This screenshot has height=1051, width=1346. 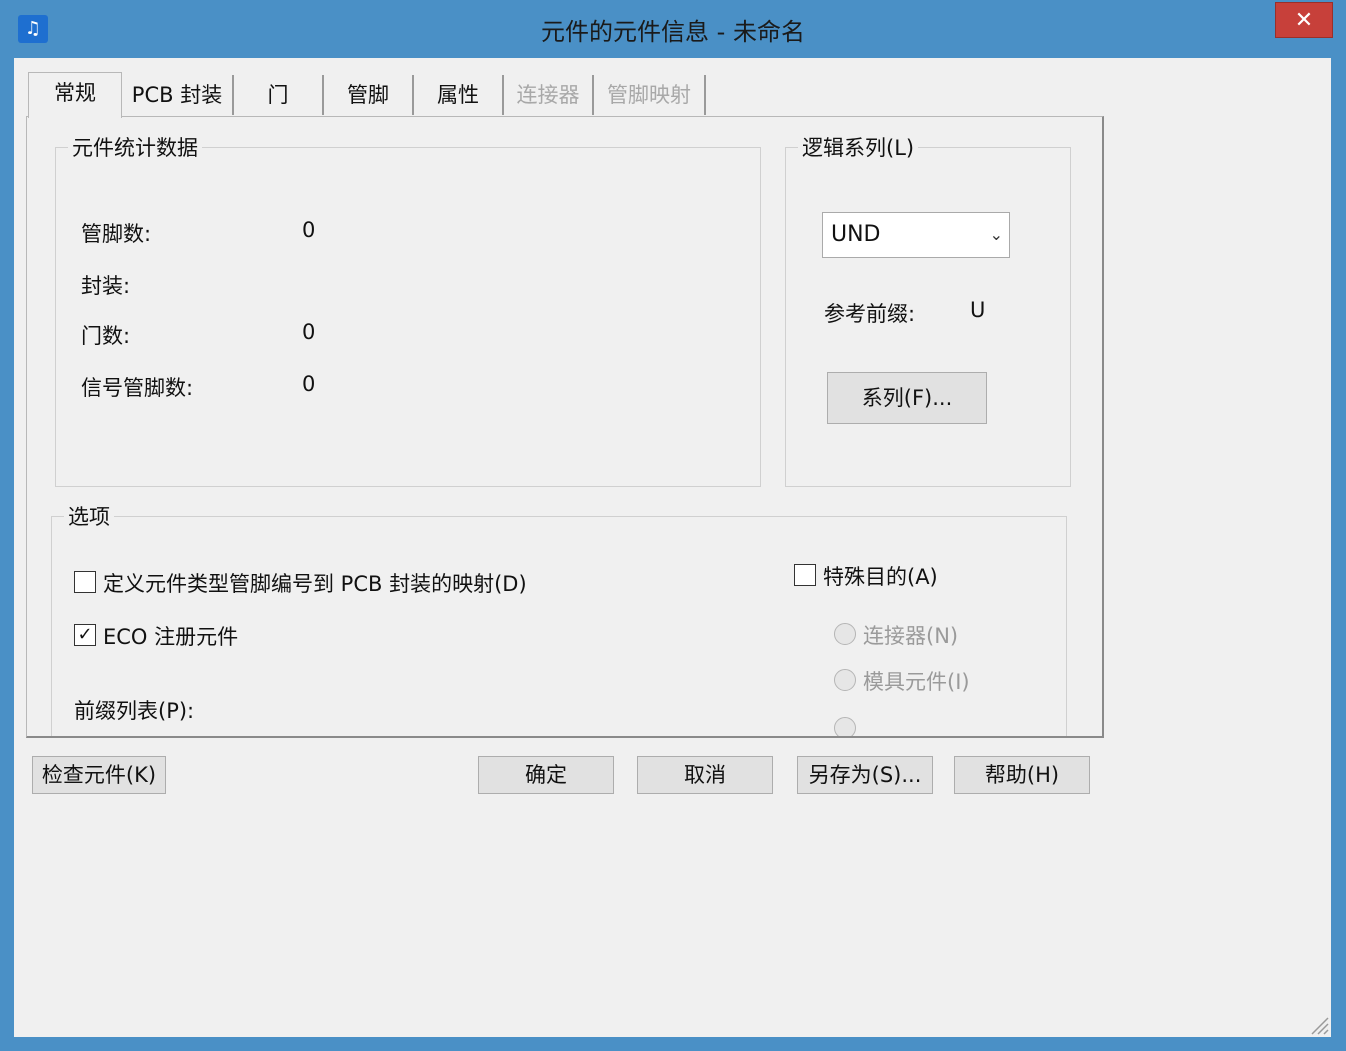 What do you see at coordinates (89, 516) in the screenshot?
I see `options-title: 选项` at bounding box center [89, 516].